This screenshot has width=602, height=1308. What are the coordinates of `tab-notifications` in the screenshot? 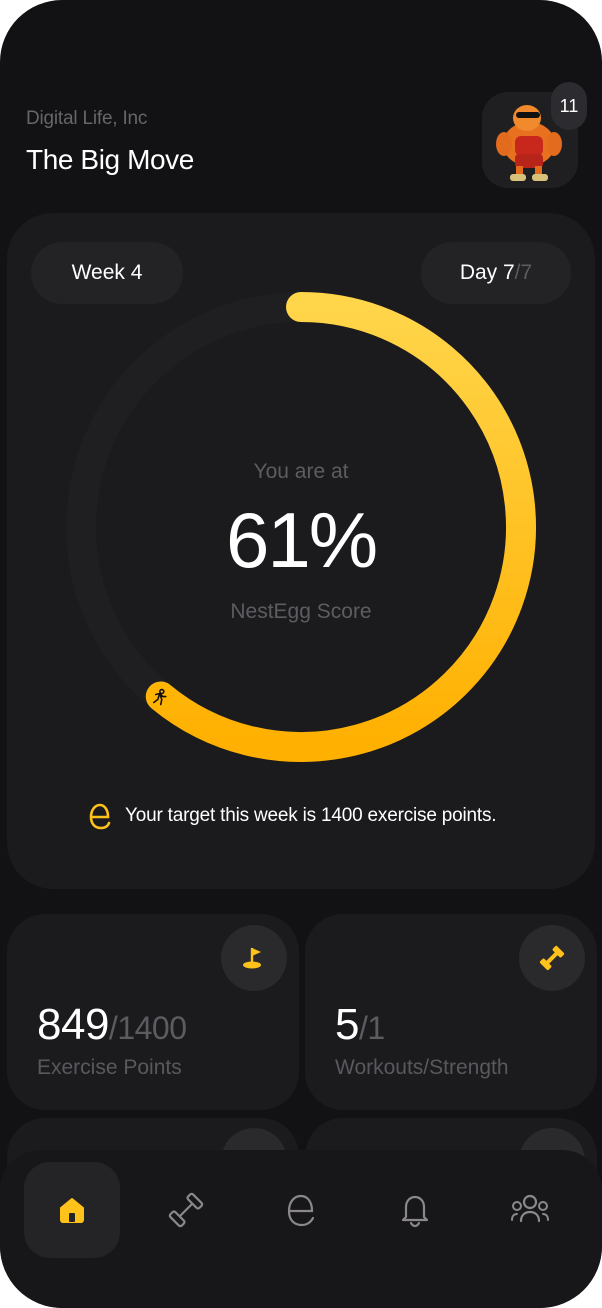 It's located at (415, 1210).